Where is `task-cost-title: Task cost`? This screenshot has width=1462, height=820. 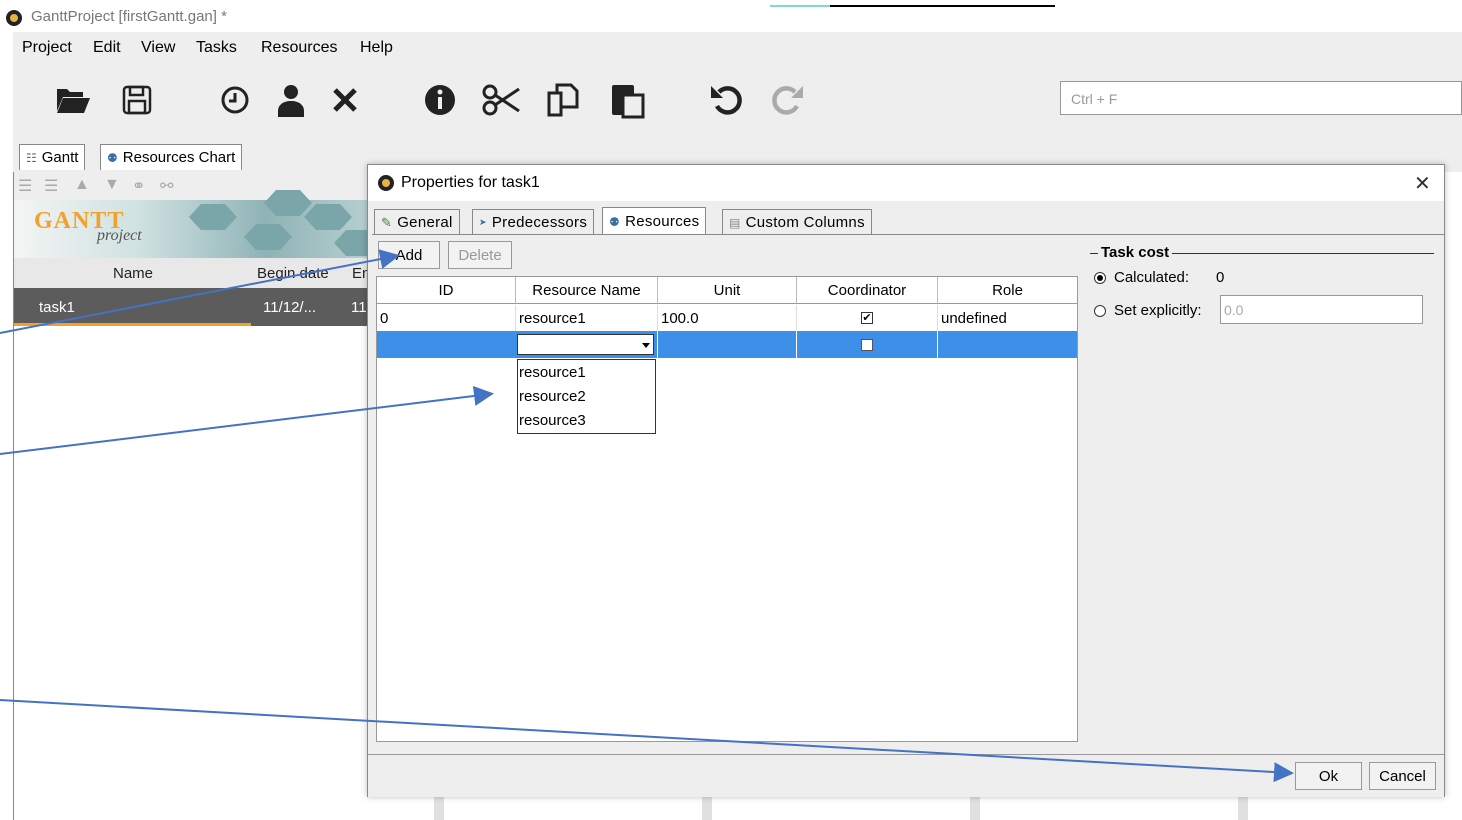
task-cost-title: Task cost is located at coordinates (1135, 252).